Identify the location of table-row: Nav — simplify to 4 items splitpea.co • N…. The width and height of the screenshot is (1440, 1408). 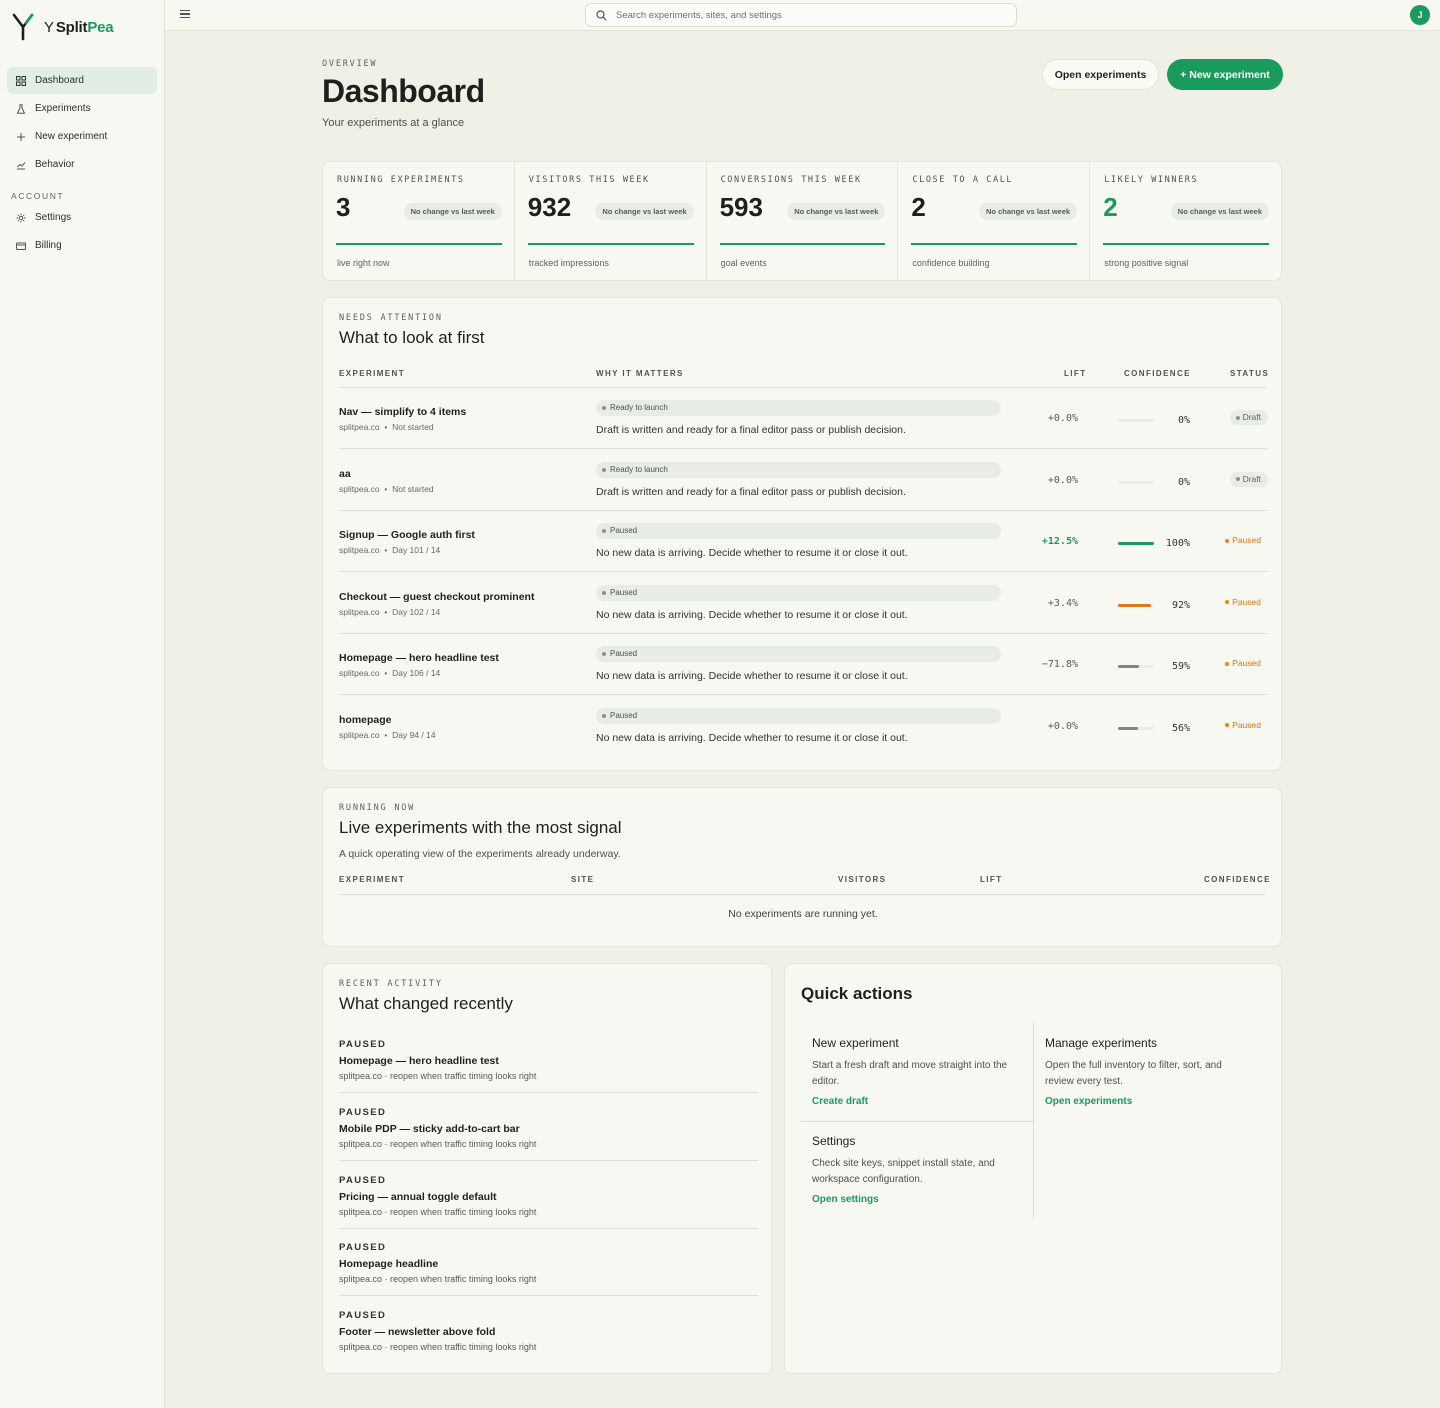
(803, 418).